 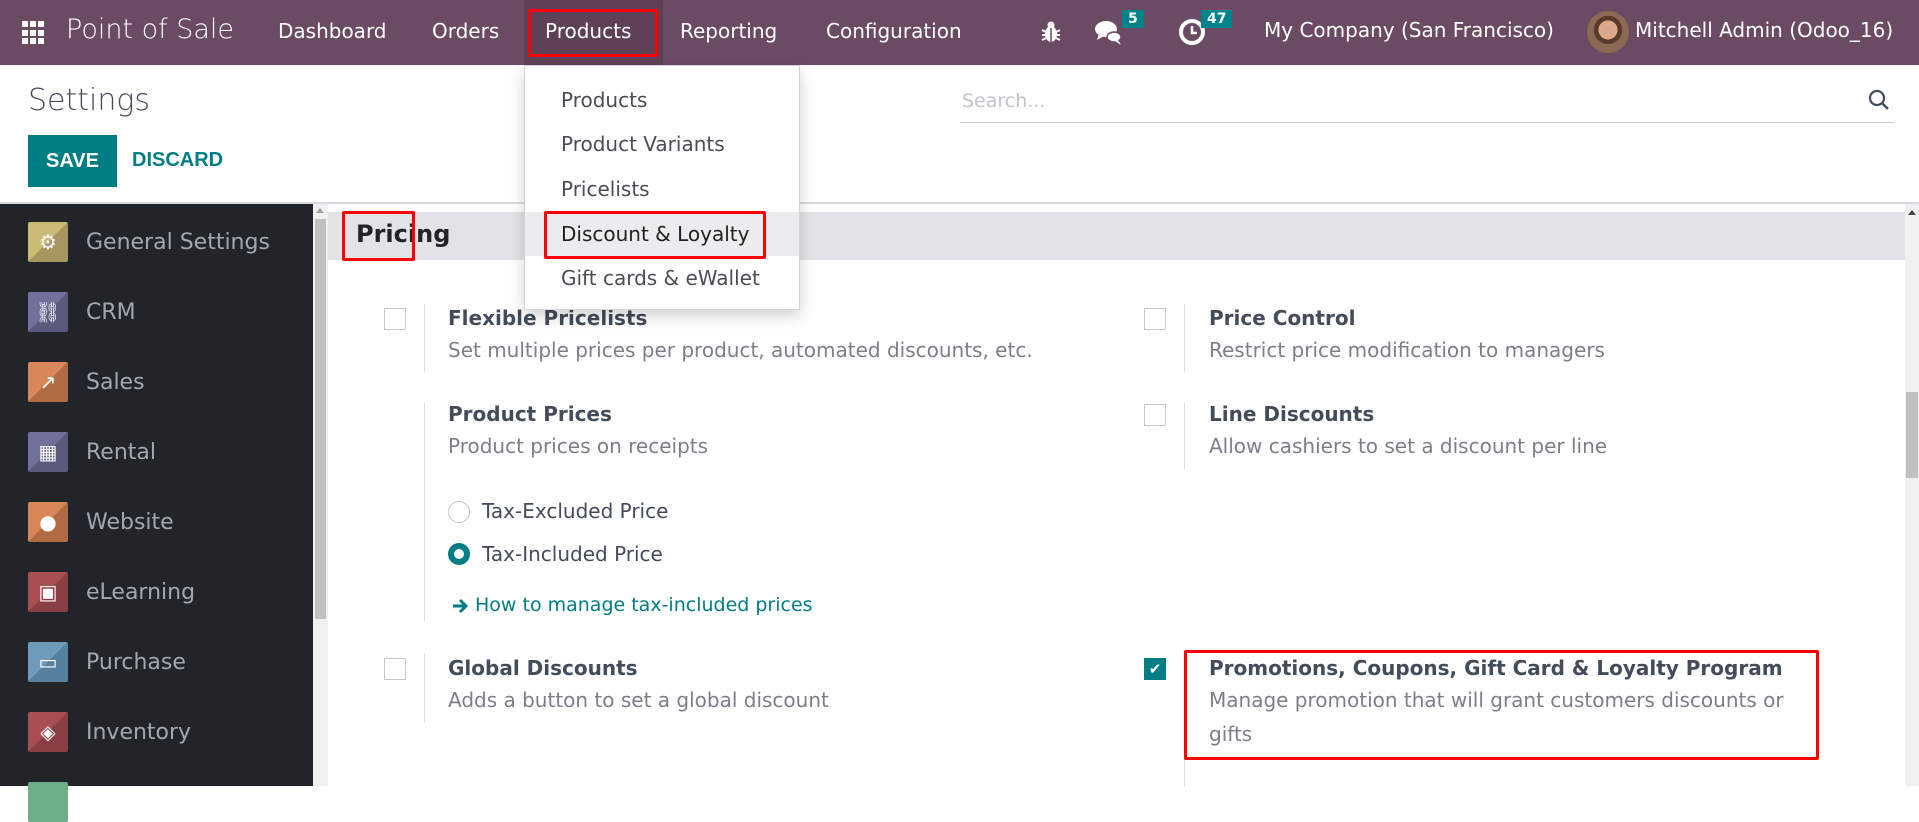 I want to click on sidebar-item-inventory: ◈ Inventory, so click(x=109, y=732).